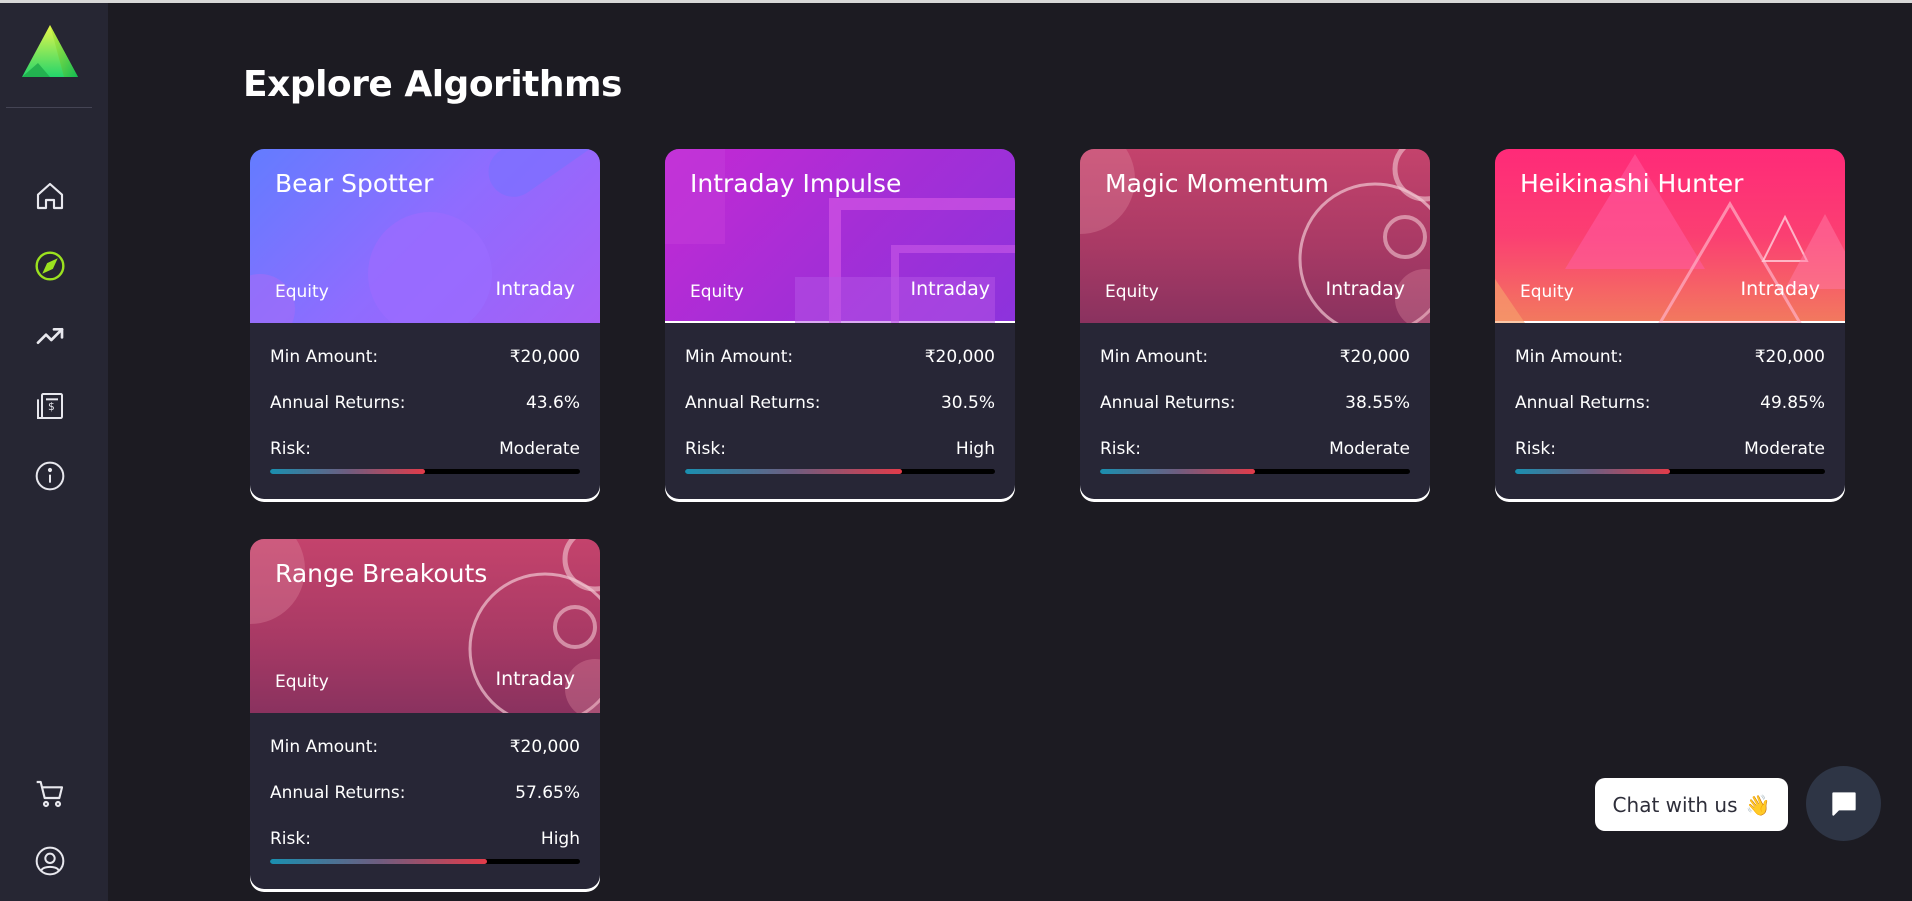 The height and width of the screenshot is (901, 1912). Describe the element at coordinates (50, 266) in the screenshot. I see `compass-icon` at that location.